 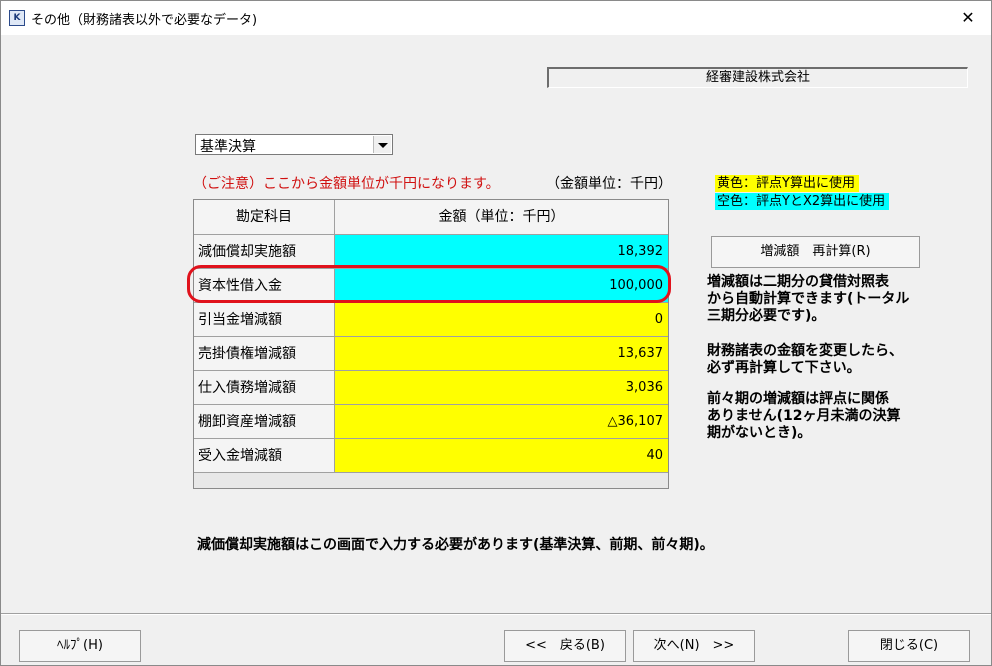 What do you see at coordinates (805, 351) in the screenshot?
I see `info-line: 財務諸表の金額を変更したら、` at bounding box center [805, 351].